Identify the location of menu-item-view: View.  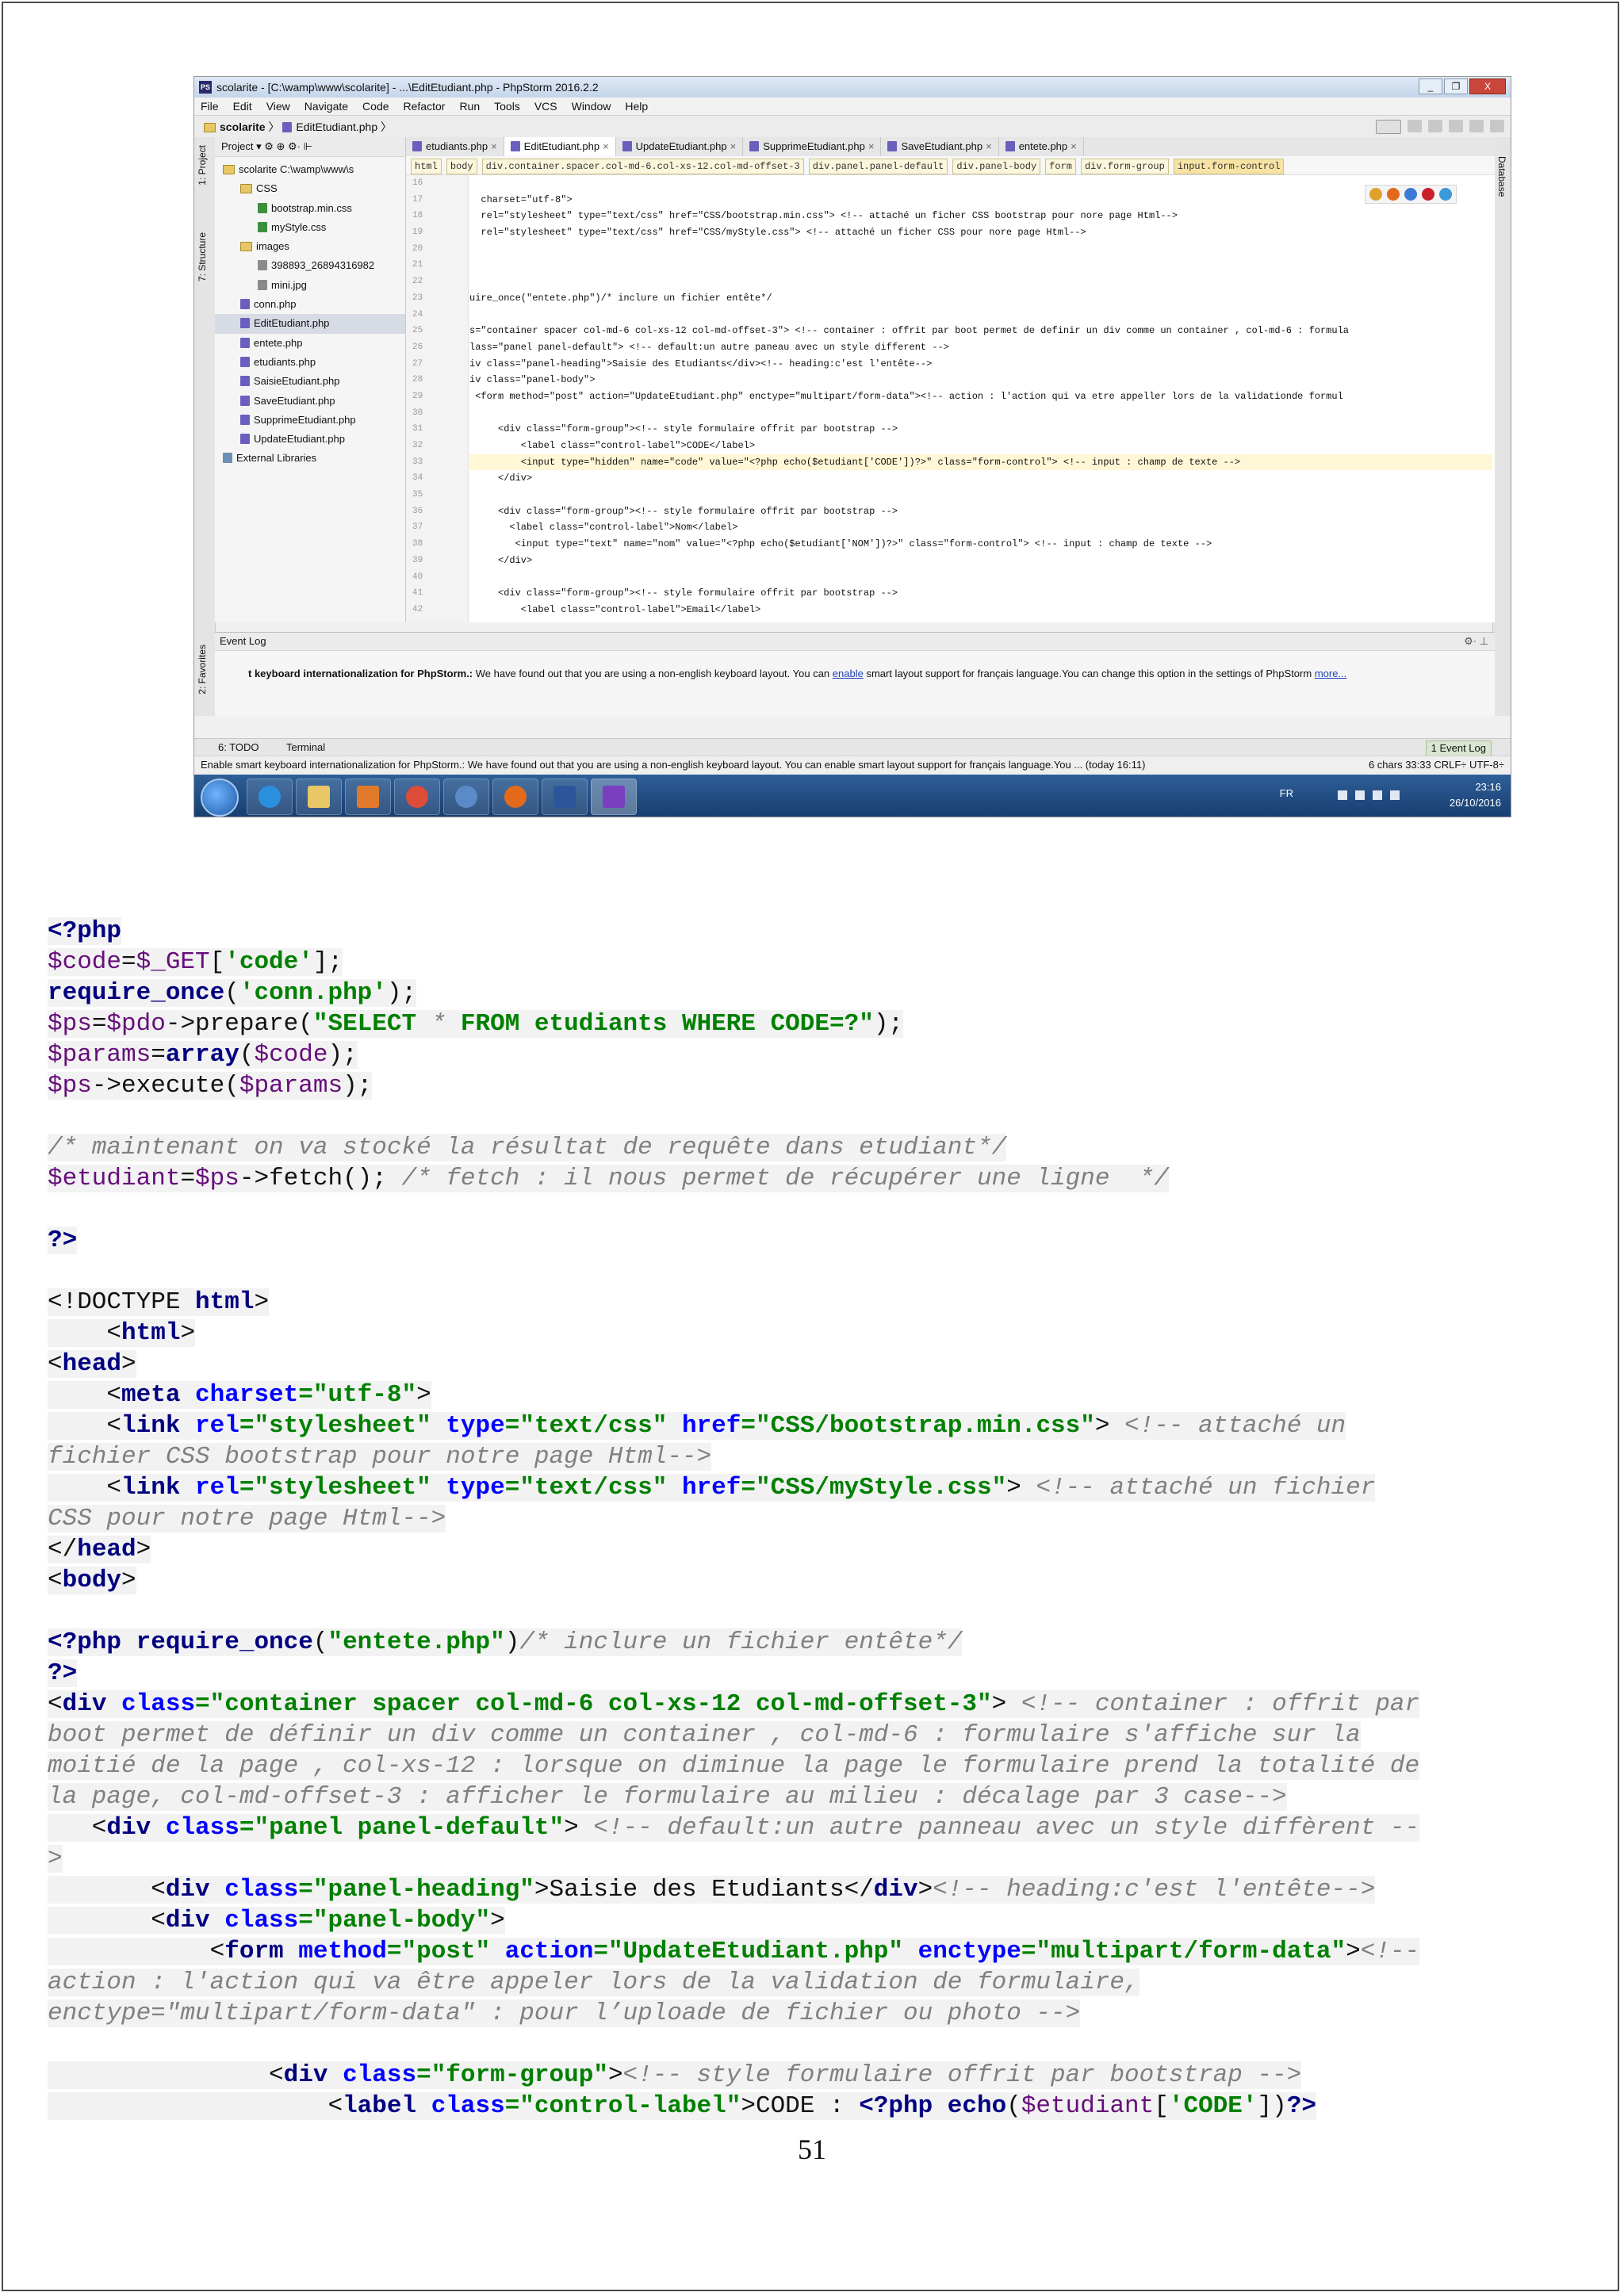
(278, 107).